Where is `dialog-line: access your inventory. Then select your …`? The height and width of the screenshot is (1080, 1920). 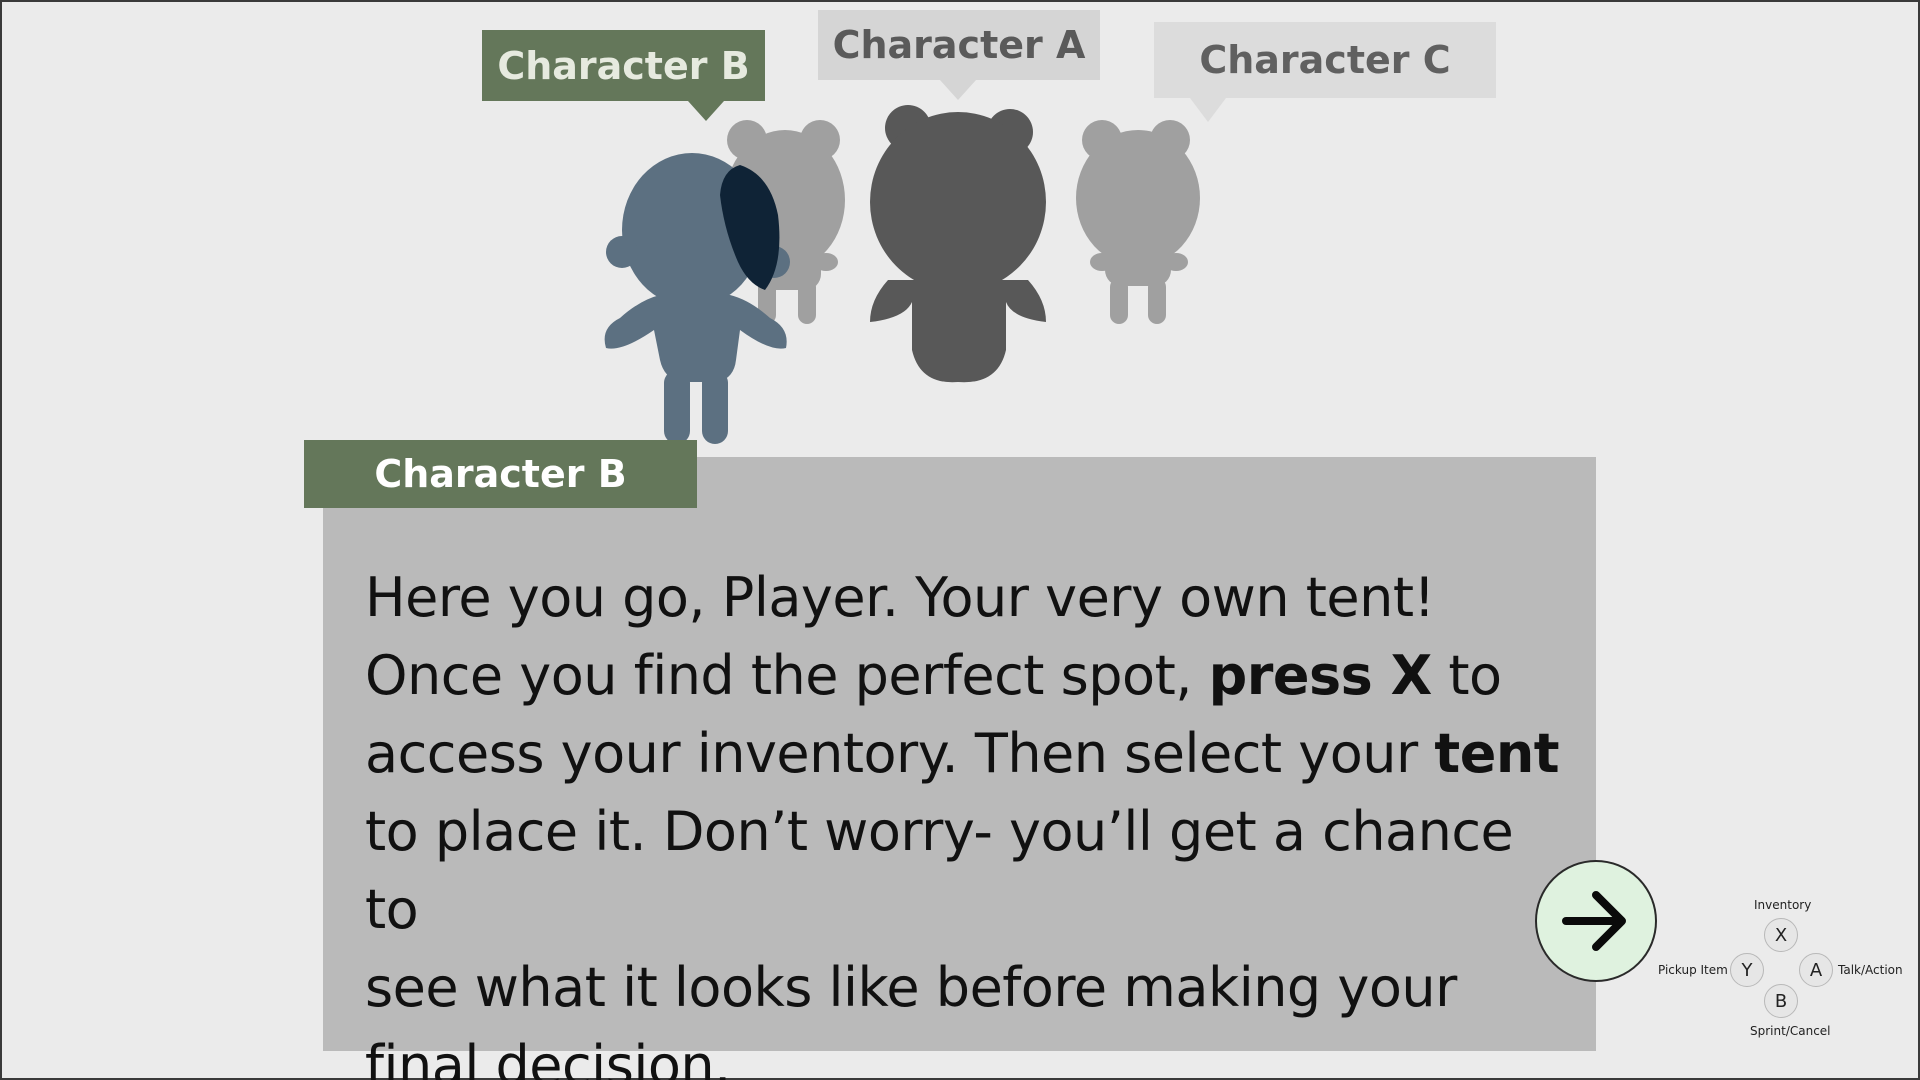
dialog-line: access your inventory. Then select your … is located at coordinates (965, 754).